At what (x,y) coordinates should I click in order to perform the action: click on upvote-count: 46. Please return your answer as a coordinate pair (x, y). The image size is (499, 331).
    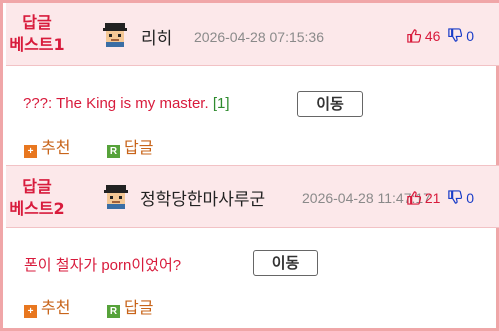
    Looking at the image, I should click on (432, 36).